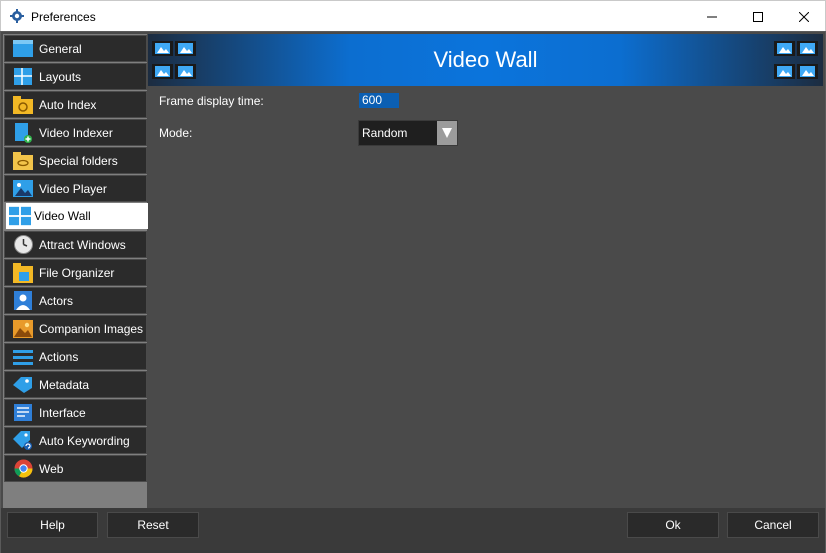  I want to click on sidebar-item-video-player: Video Player, so click(75, 188).